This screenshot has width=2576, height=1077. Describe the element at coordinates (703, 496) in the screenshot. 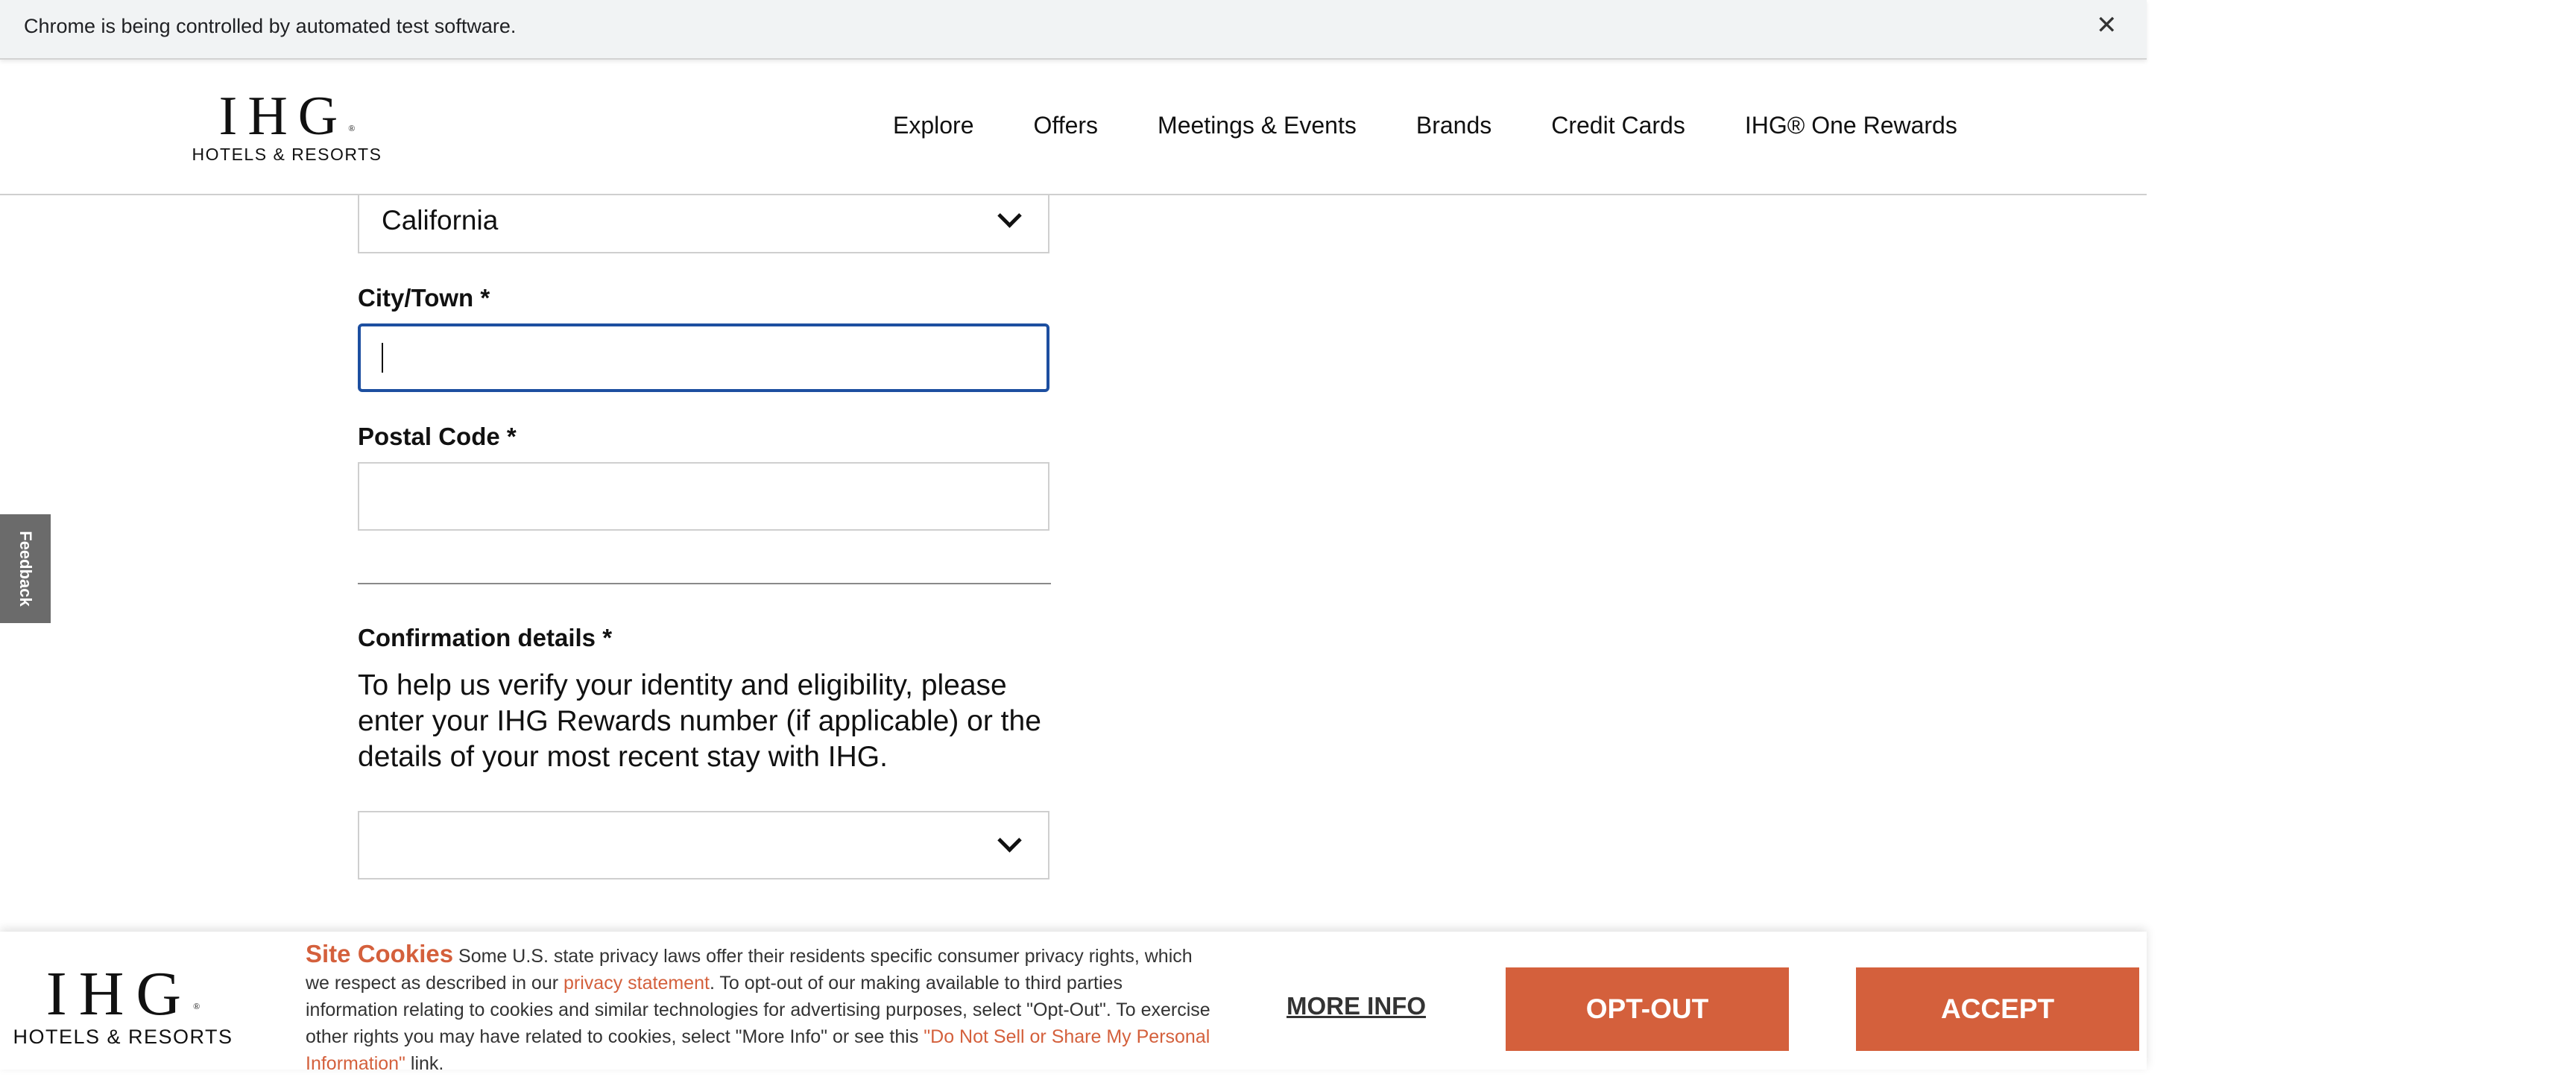

I see `postal-code-input` at that location.